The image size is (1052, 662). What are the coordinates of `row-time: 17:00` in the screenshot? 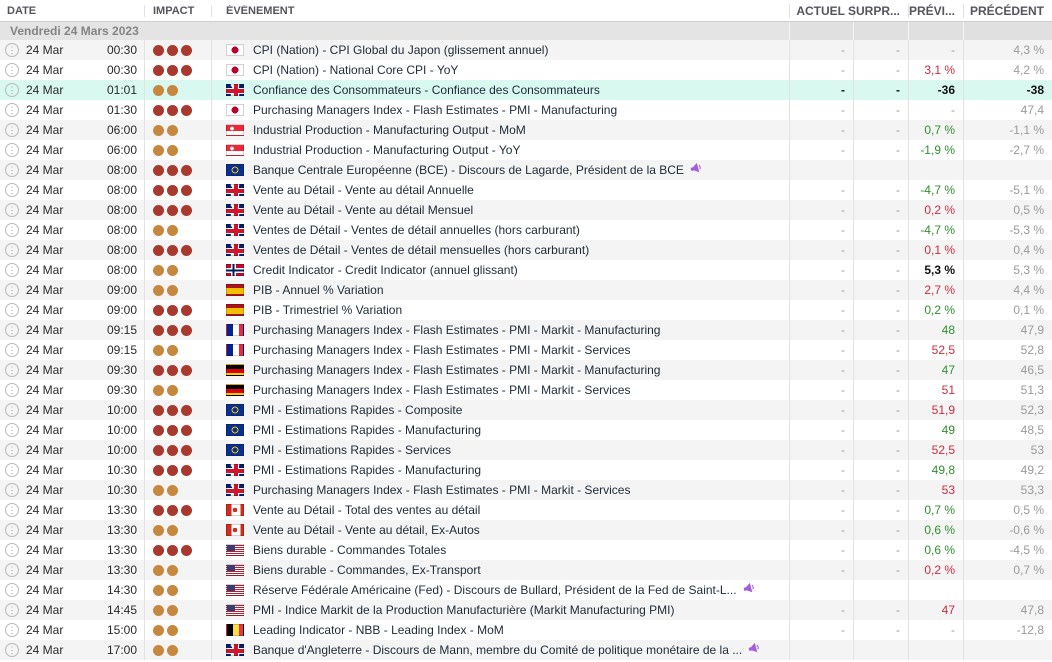 It's located at (121, 650).